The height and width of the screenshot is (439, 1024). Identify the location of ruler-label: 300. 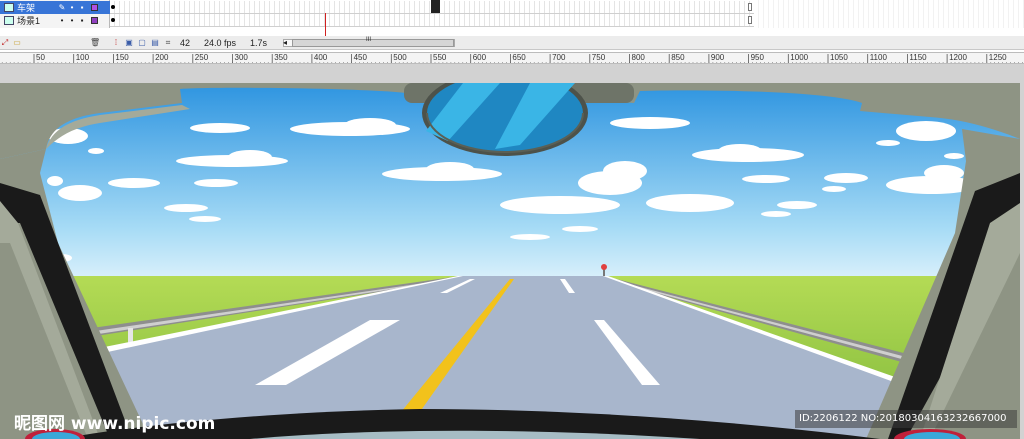
(241, 57).